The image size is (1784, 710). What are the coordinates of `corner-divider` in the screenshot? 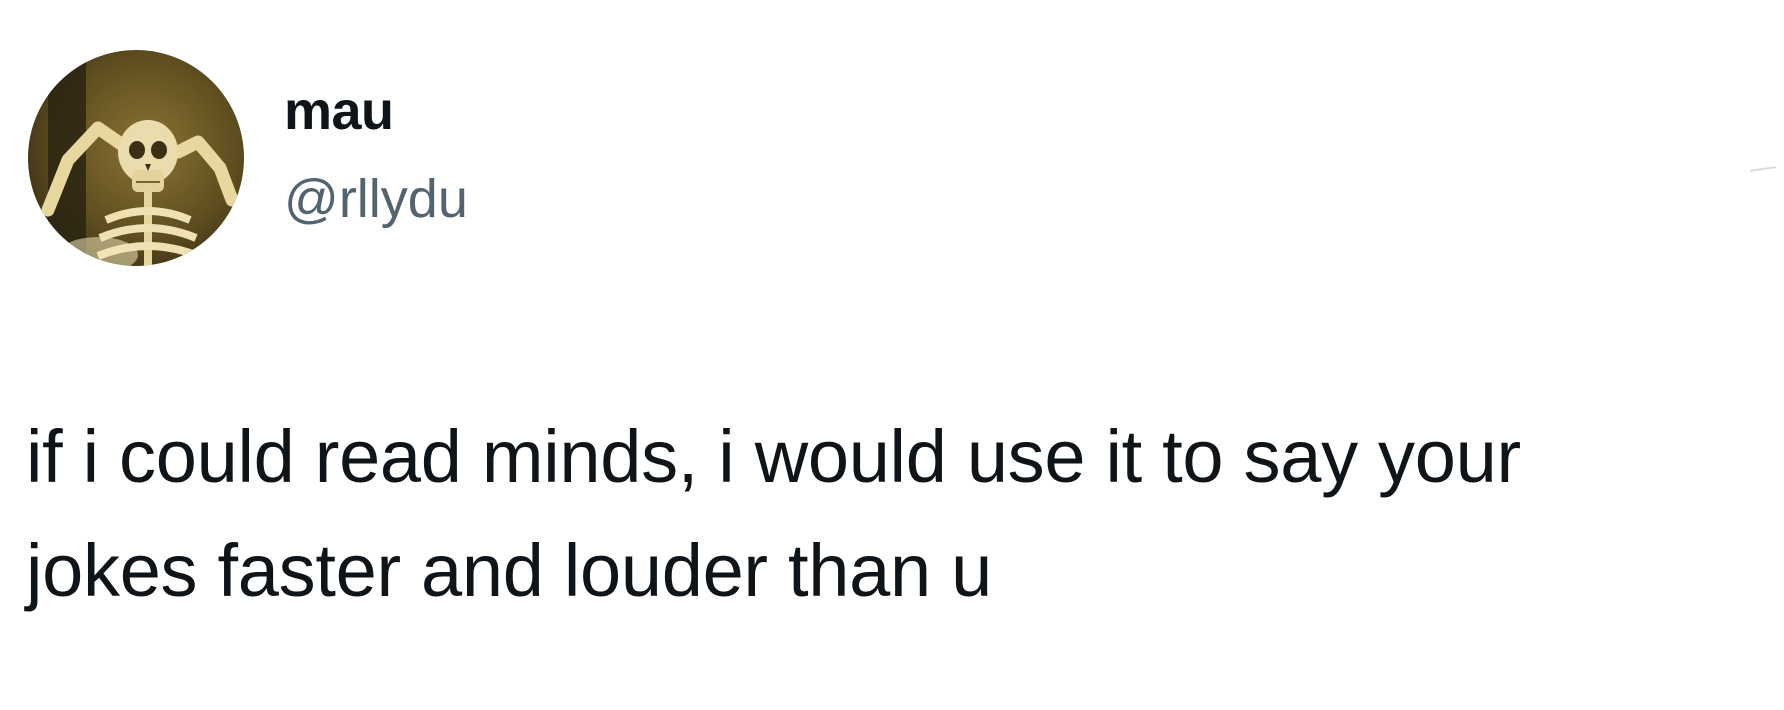 It's located at (1763, 169).